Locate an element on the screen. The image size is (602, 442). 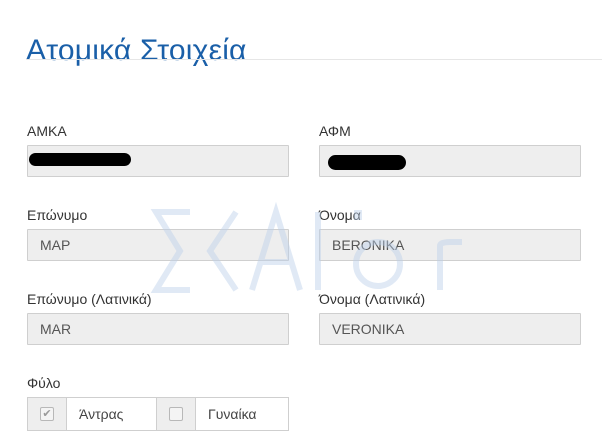
female-checkbox is located at coordinates (176, 414).